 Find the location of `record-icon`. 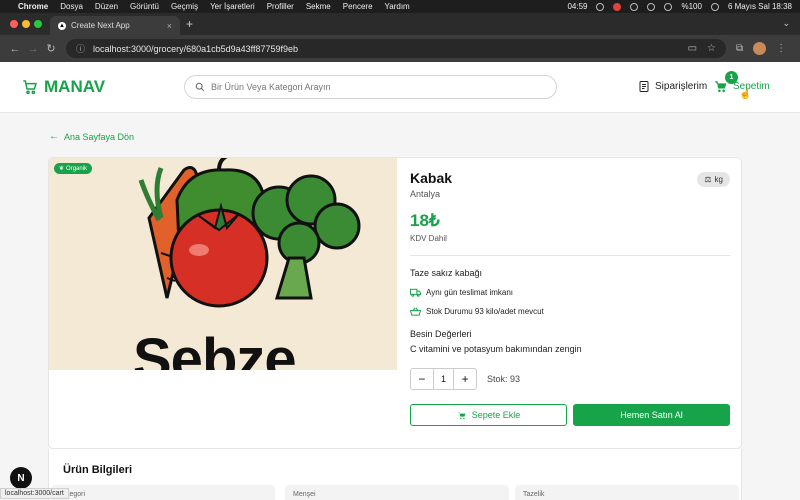

record-icon is located at coordinates (617, 6).